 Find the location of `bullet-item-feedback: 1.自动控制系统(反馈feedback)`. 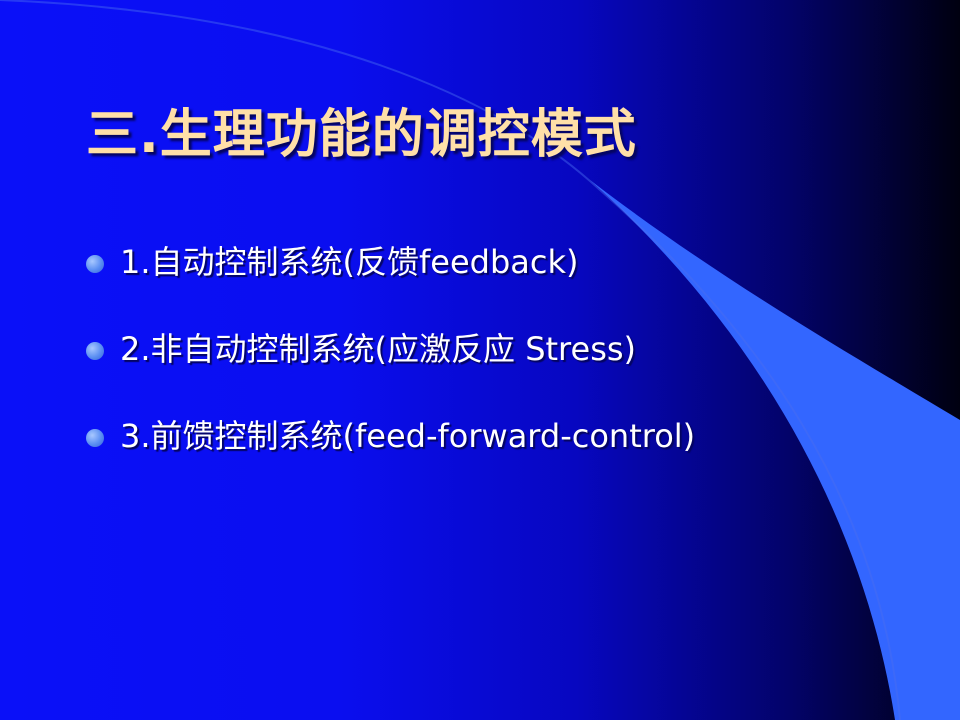

bullet-item-feedback: 1.自动控制系统(反馈feedback) is located at coordinates (390, 260).